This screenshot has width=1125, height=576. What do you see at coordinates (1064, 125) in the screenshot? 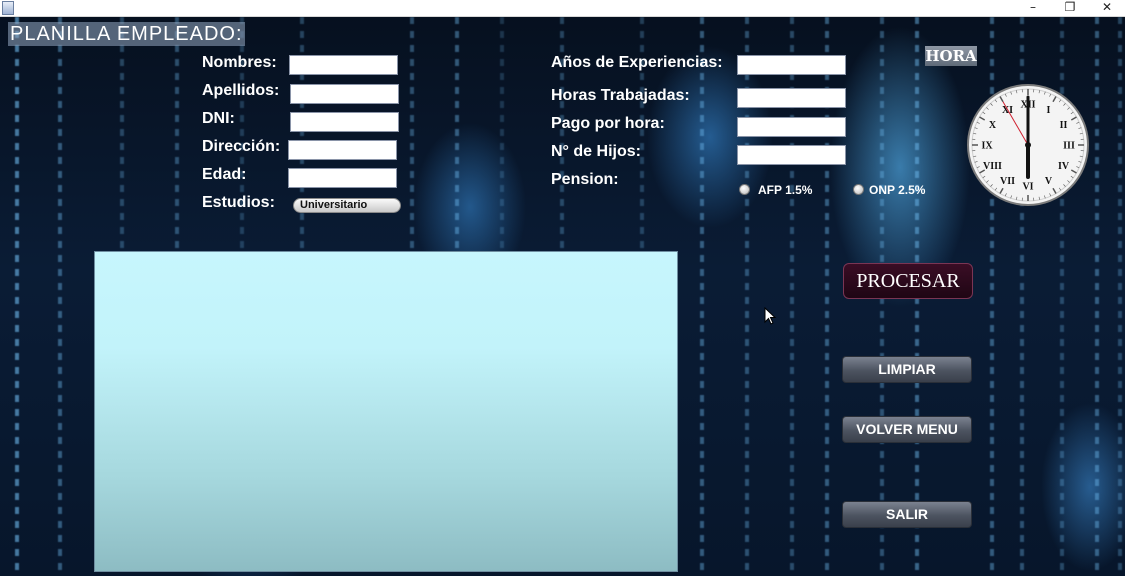
I see `clock-numeral: II` at bounding box center [1064, 125].